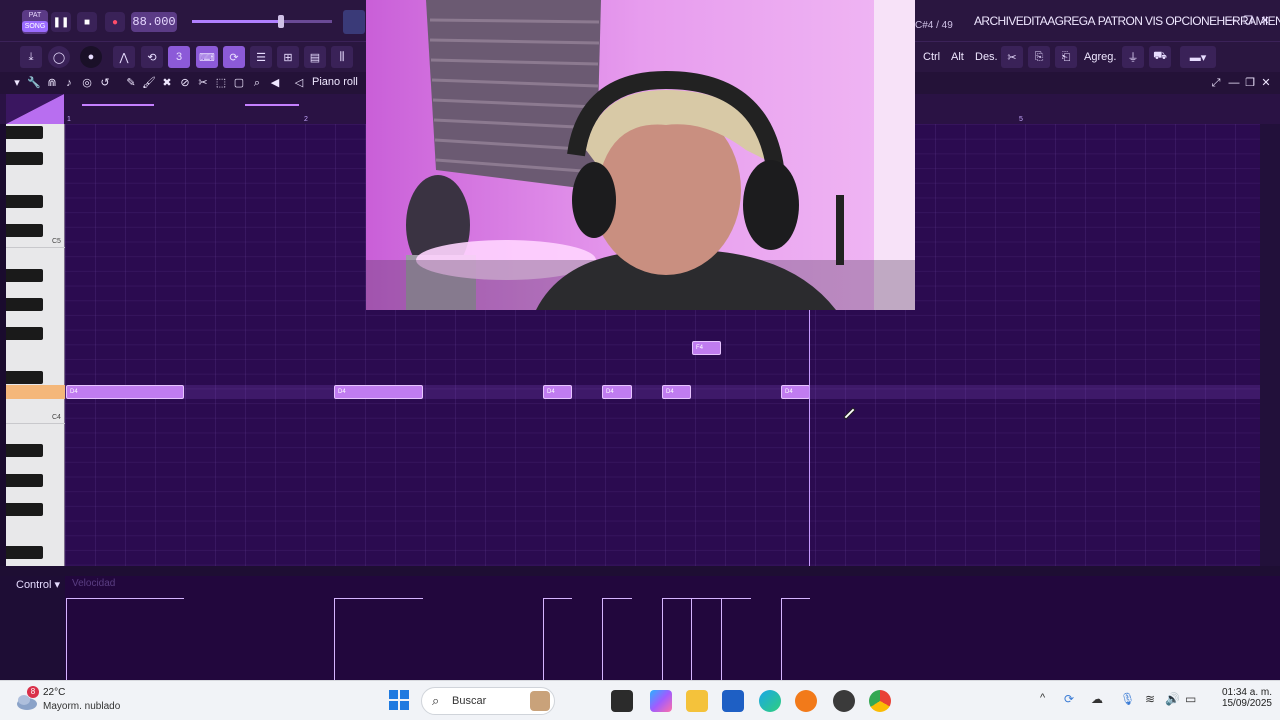 The width and height of the screenshot is (1280, 720). I want to click on pr-maximize-icon: ❐, so click(1250, 83).